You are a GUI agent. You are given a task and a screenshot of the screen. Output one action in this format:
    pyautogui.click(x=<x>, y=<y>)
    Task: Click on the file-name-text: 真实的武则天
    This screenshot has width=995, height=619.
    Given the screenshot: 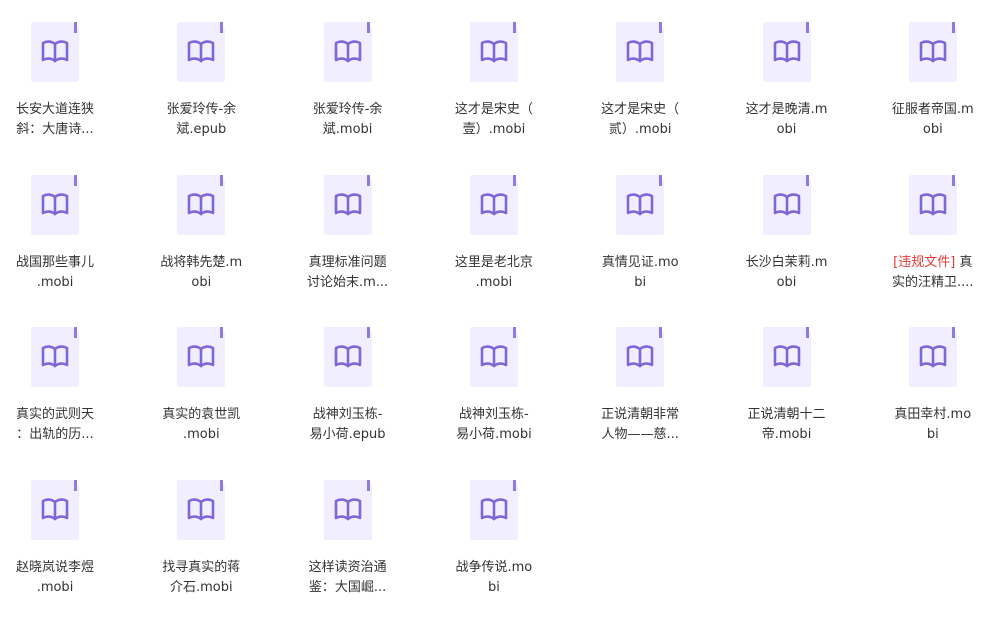 What is the action you would take?
    pyautogui.click(x=54, y=414)
    